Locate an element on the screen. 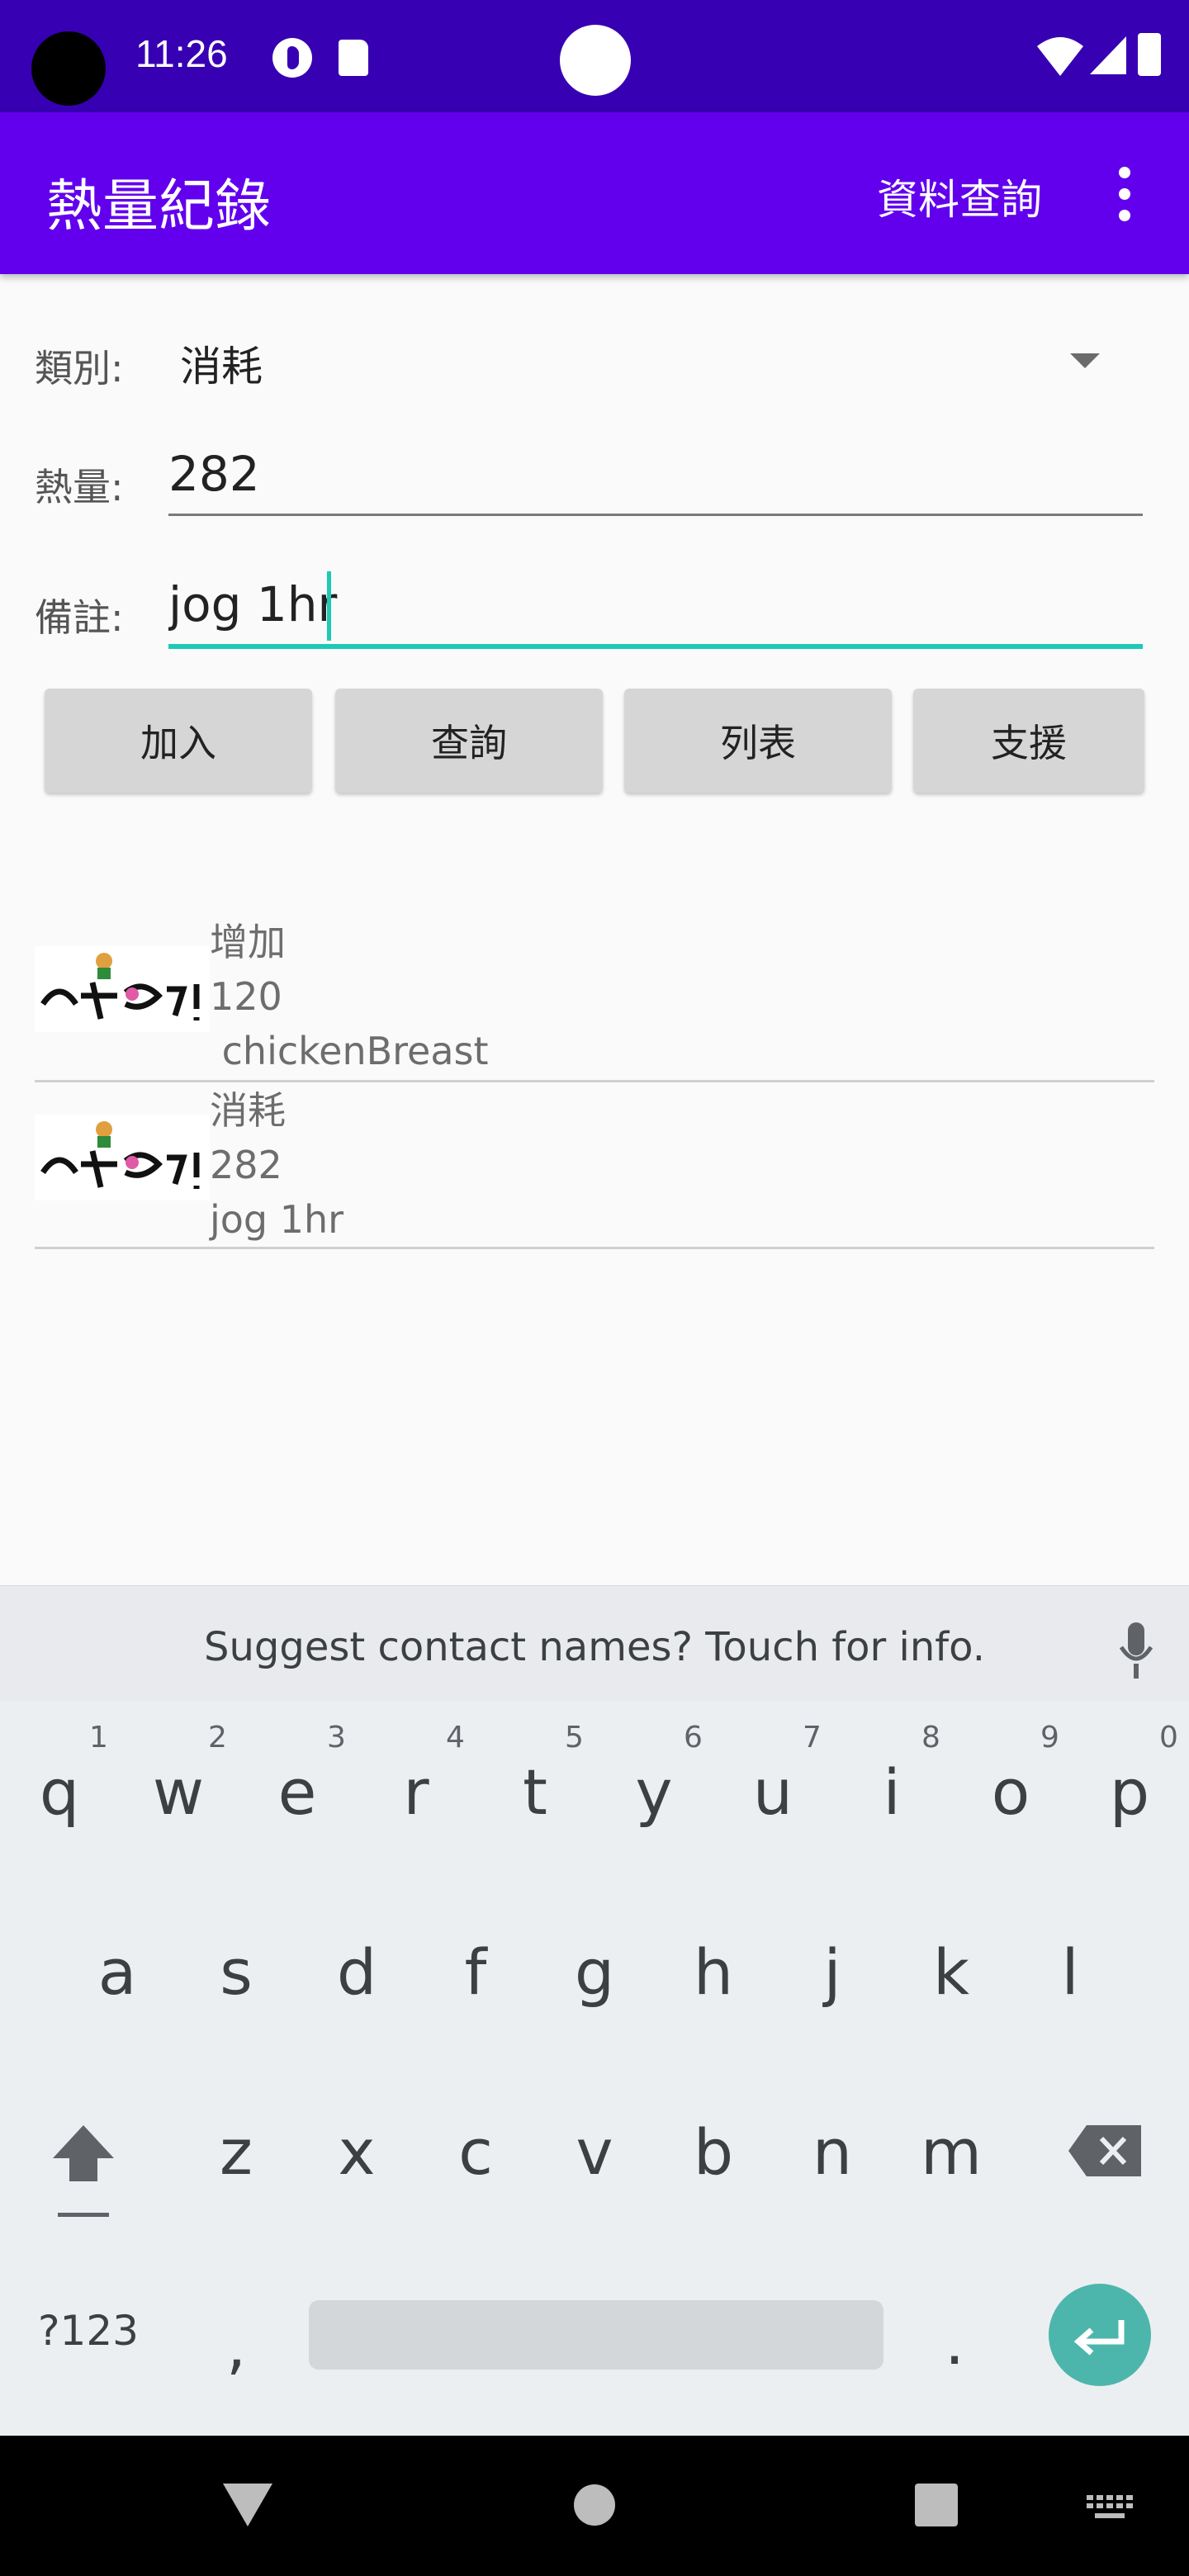 This screenshot has height=2576, width=1189. key-n: n is located at coordinates (832, 2152).